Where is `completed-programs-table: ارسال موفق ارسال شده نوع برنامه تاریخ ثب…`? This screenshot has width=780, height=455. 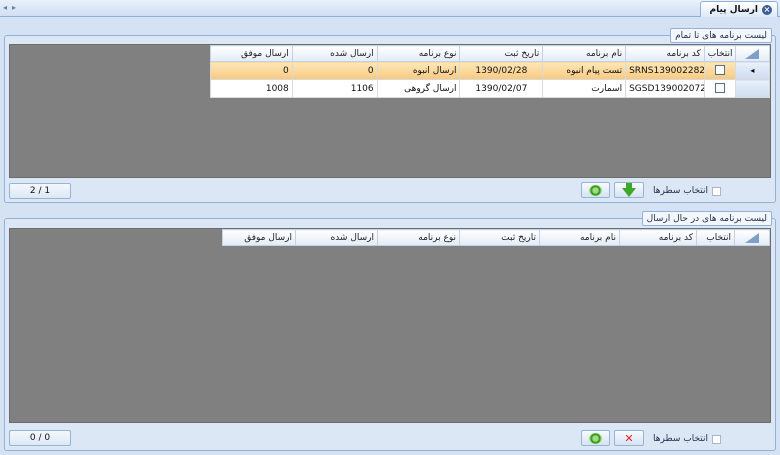
completed-programs-table: ارسال موفق ارسال شده نوع برنامه تاریخ ثب… is located at coordinates (490, 71).